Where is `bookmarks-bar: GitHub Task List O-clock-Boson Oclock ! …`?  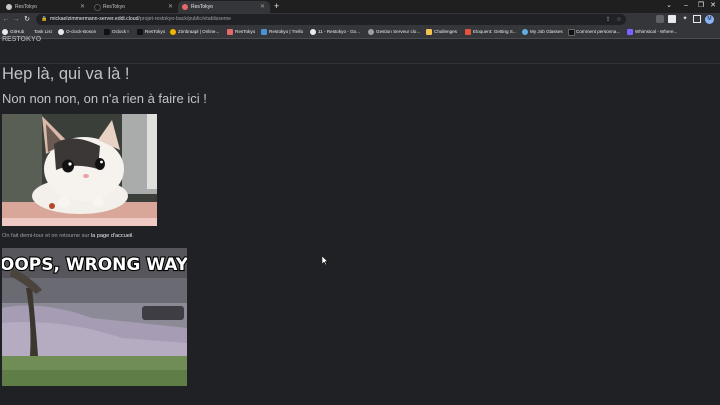 bookmarks-bar: GitHub Task List O-clock-Boson Oclock ! … is located at coordinates (360, 32).